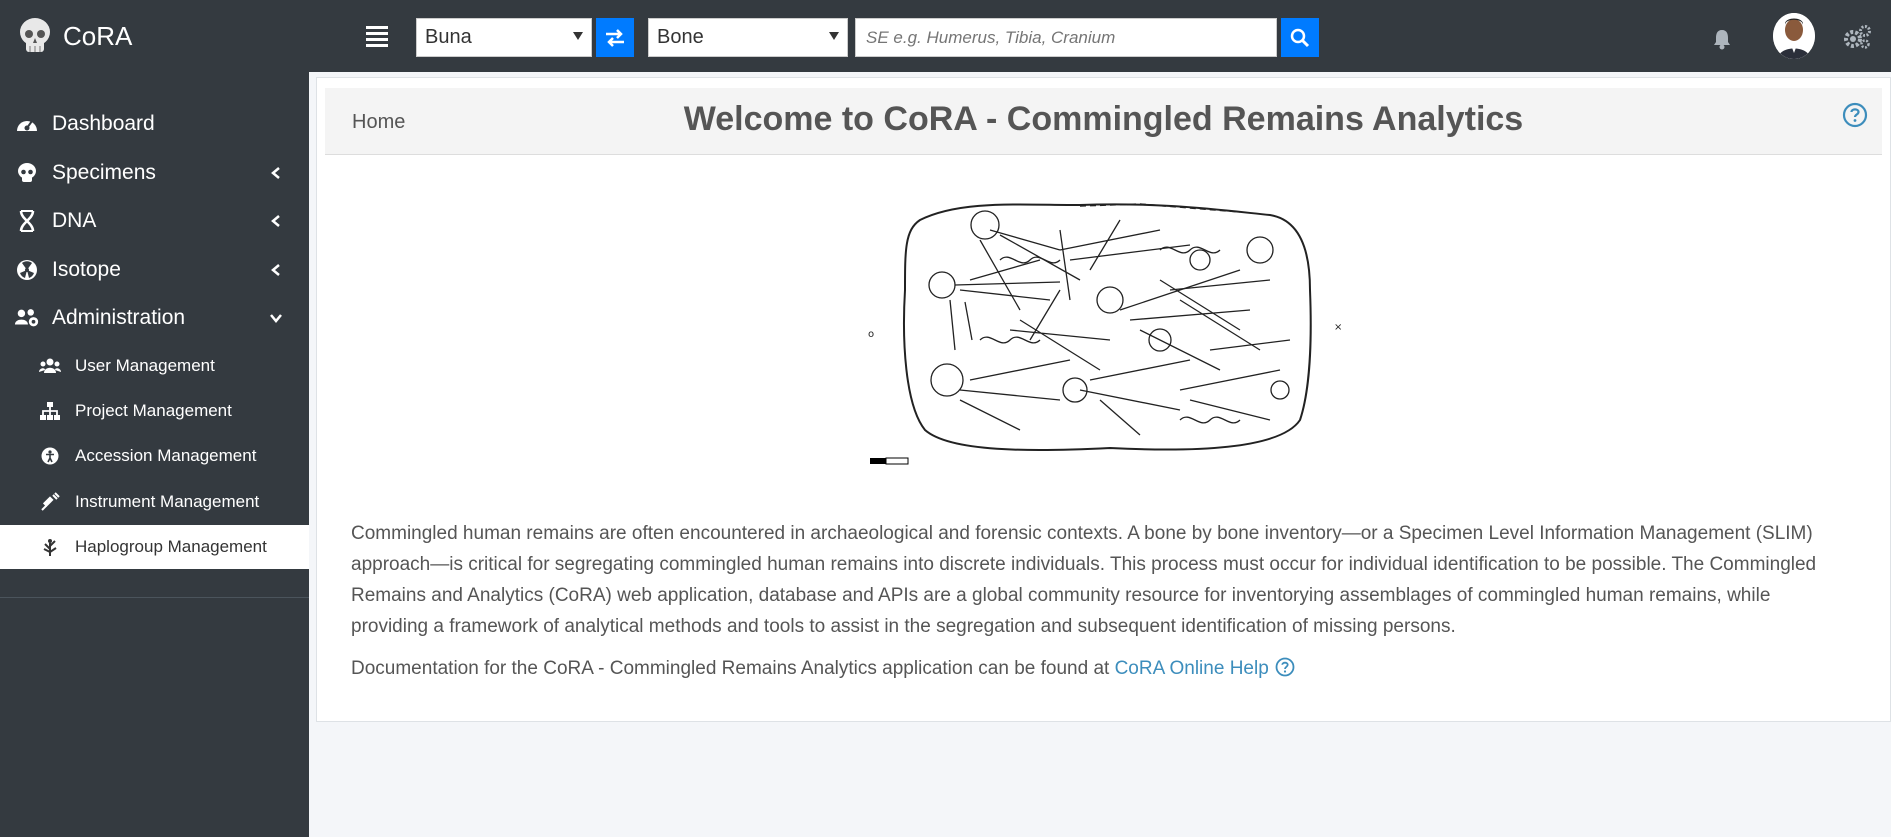 Image resolution: width=1891 pixels, height=837 pixels. I want to click on bars-icon, so click(377, 37).